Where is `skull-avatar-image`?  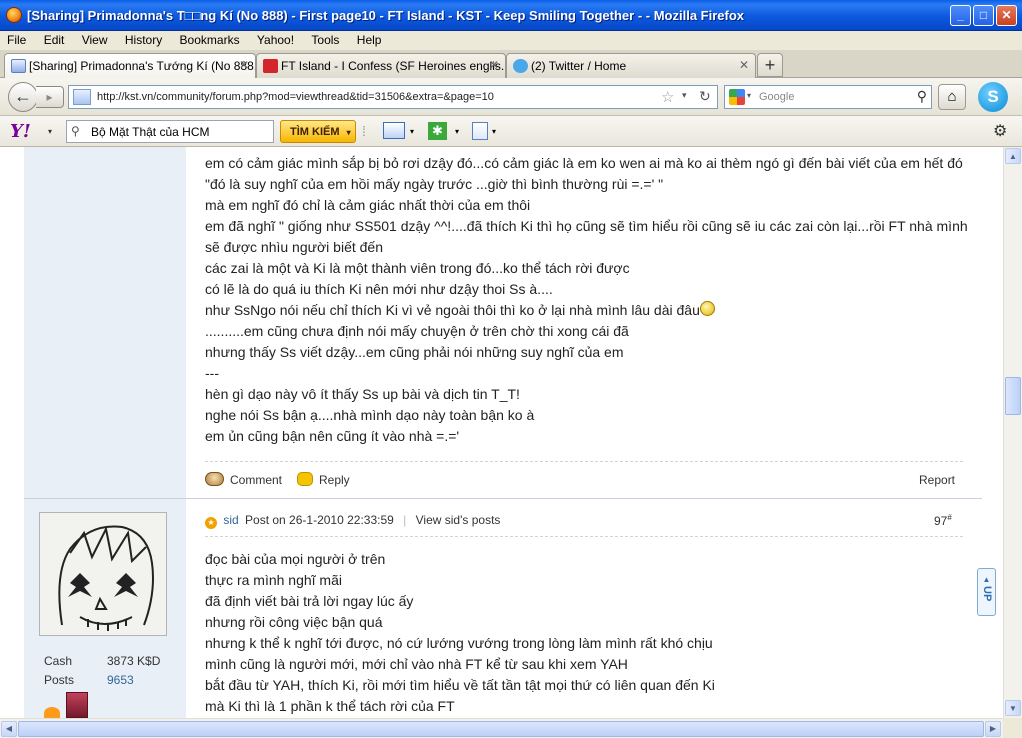 skull-avatar-image is located at coordinates (103, 574).